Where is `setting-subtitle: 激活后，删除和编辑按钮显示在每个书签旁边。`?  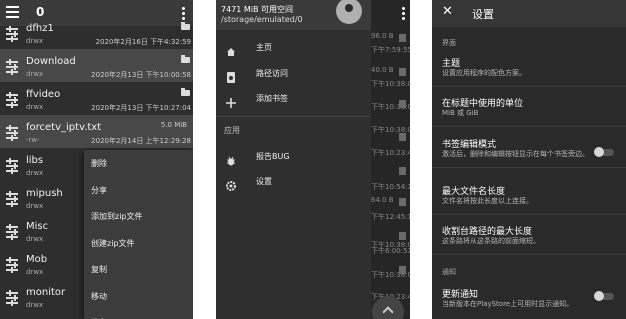 setting-subtitle: 激活后，删除和编辑按钮显示在每个书签旁边。 is located at coordinates (515, 154).